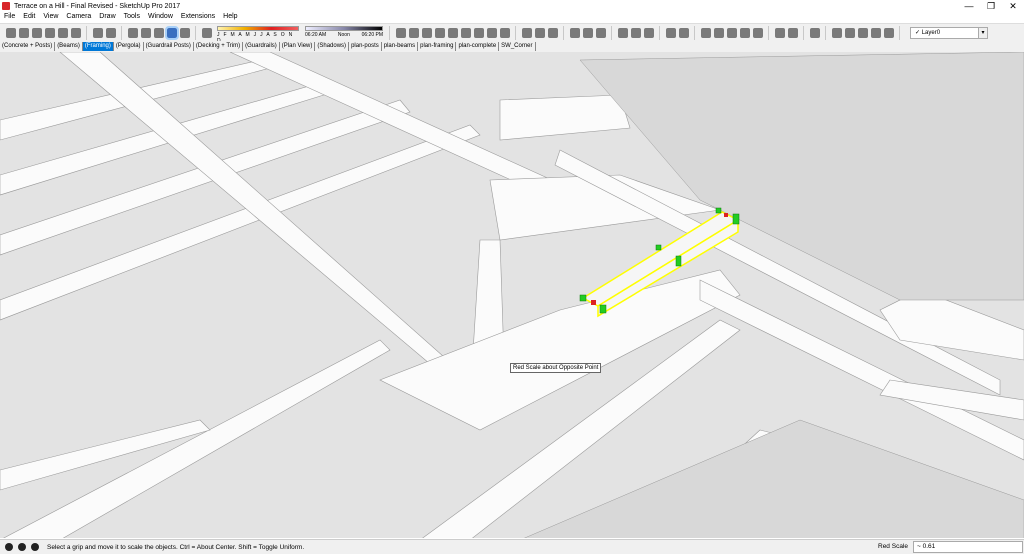 This screenshot has height=554, width=1024. What do you see at coordinates (552, 32) in the screenshot?
I see `paint-icon` at bounding box center [552, 32].